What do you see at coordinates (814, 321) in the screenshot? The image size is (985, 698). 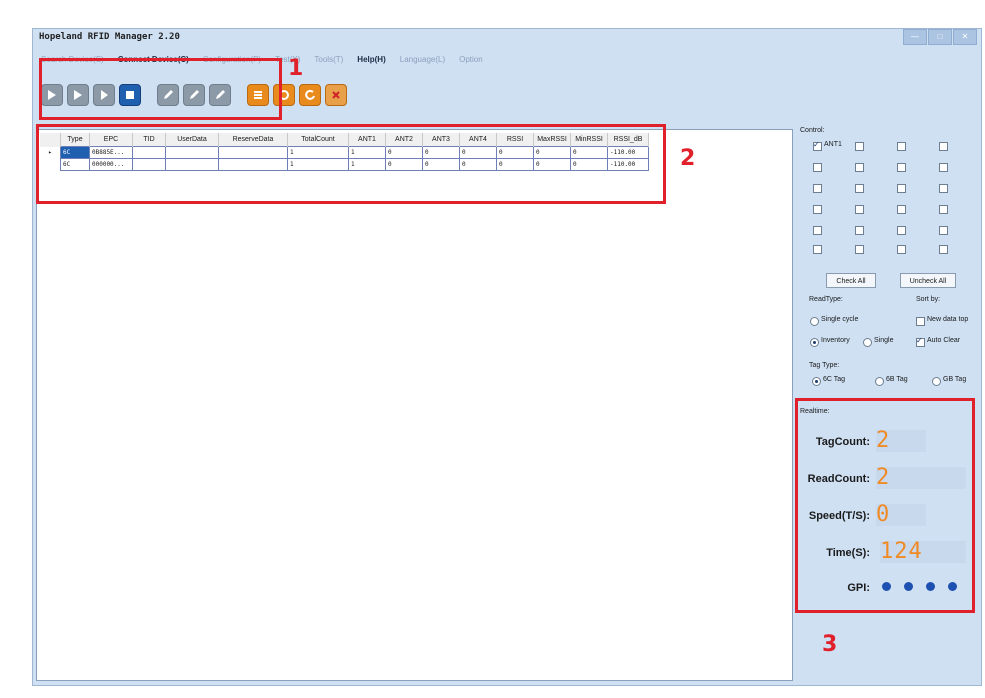 I see `single-cycle-radio` at bounding box center [814, 321].